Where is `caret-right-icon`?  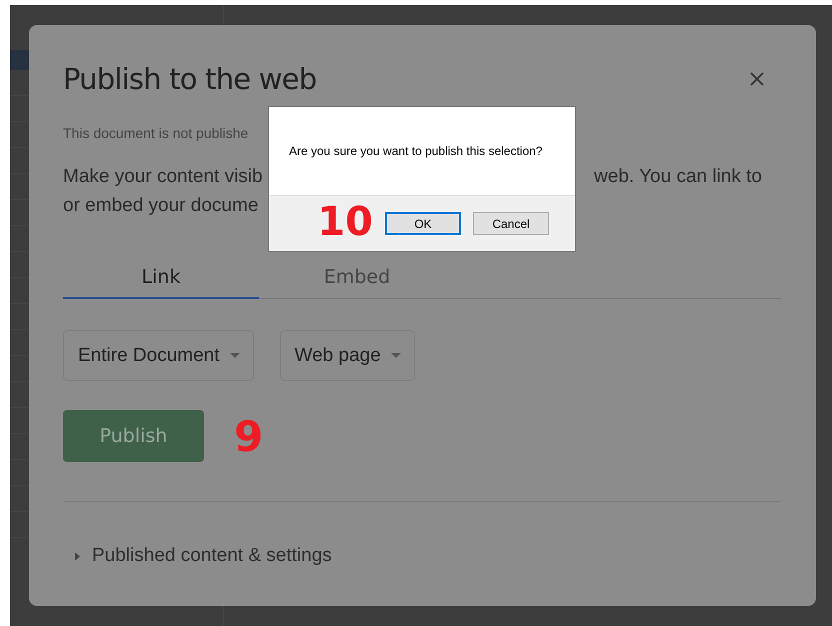
caret-right-icon is located at coordinates (77, 556).